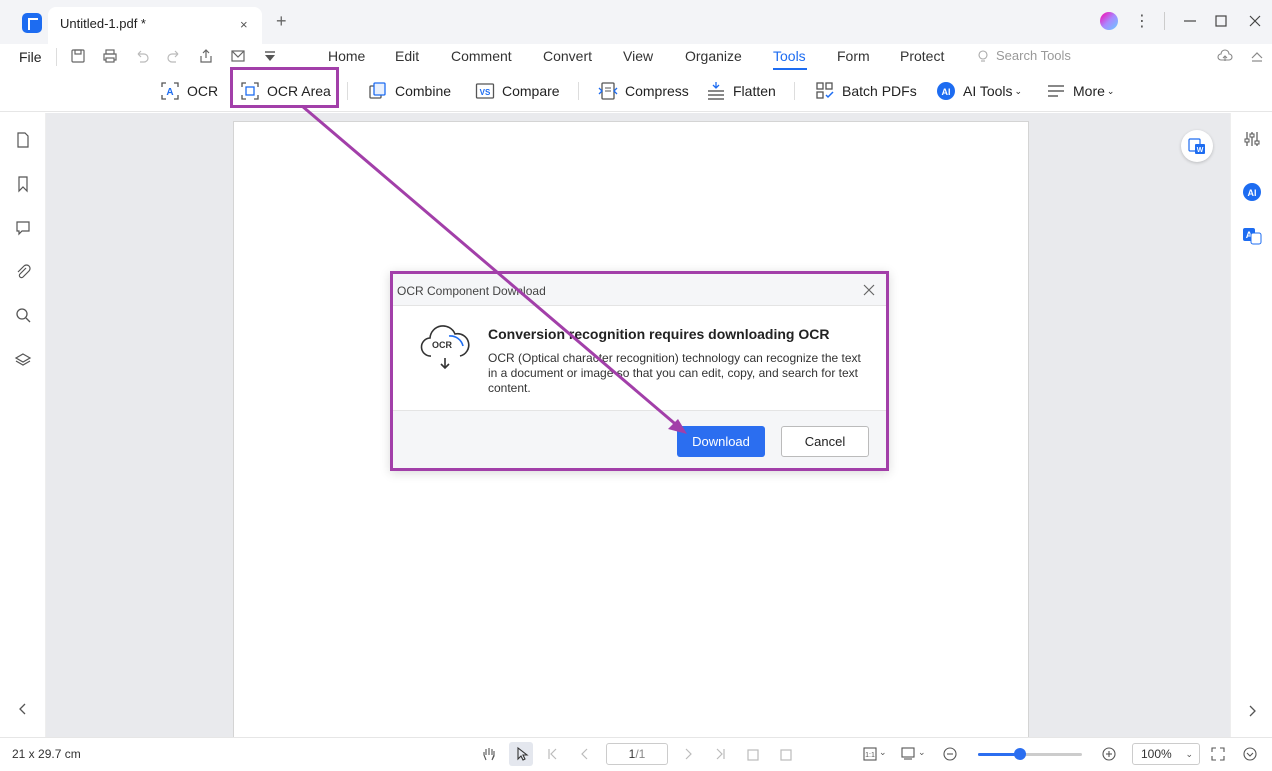 This screenshot has width=1272, height=771. Describe the element at coordinates (142, 56) in the screenshot. I see `undo-icon` at that location.